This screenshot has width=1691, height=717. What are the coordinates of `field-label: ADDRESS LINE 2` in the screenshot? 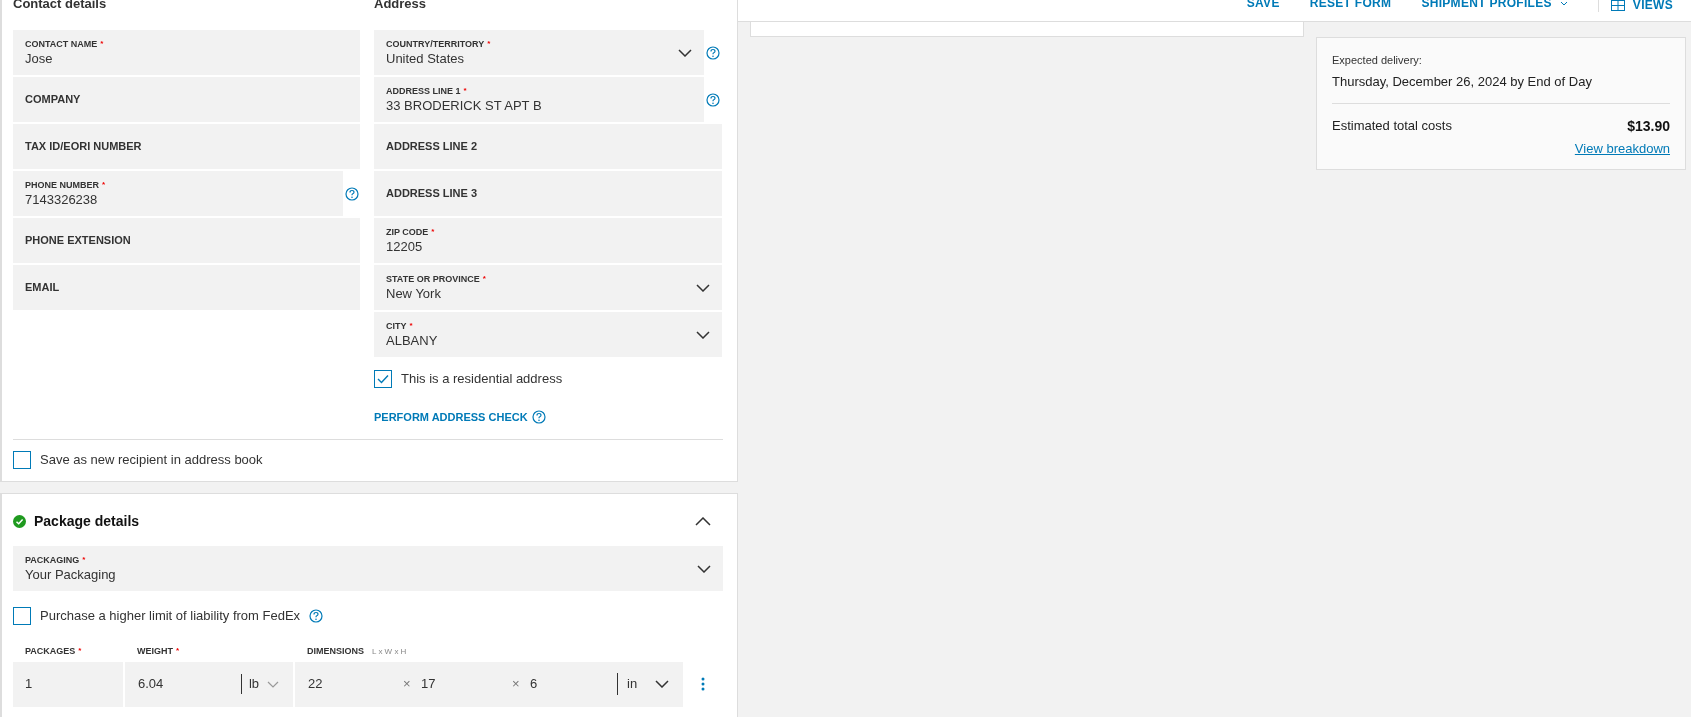 It's located at (432, 147).